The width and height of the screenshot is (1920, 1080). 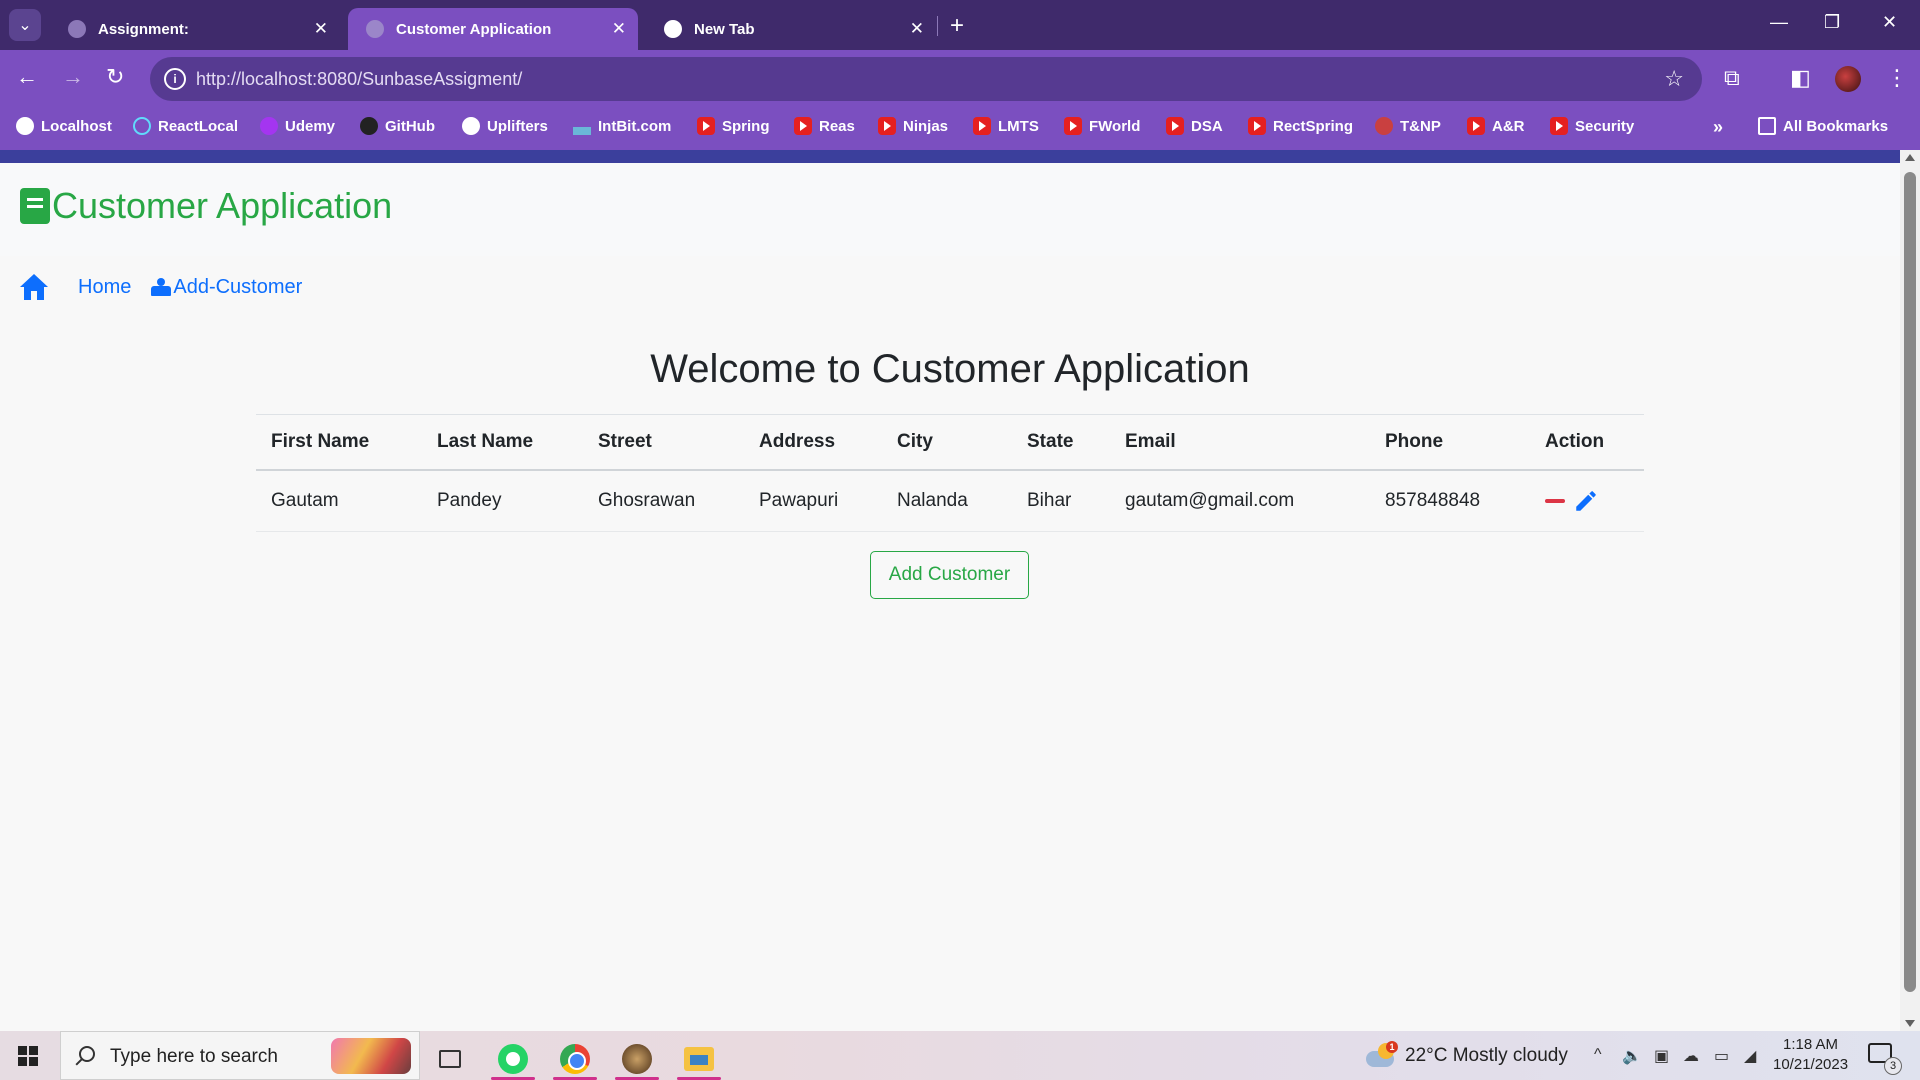 What do you see at coordinates (369, 126) in the screenshot?
I see `github-icon` at bounding box center [369, 126].